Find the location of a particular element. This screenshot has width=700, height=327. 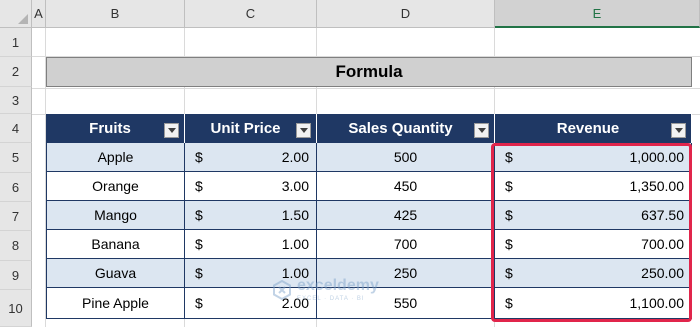

cell-unit-price: $1.50 is located at coordinates (251, 215).